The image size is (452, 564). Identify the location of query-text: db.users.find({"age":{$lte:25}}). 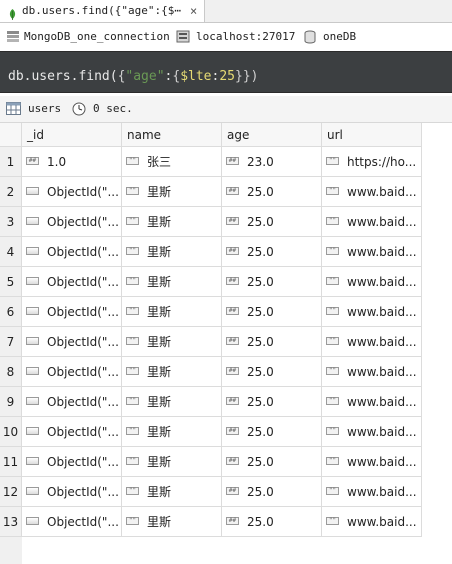
(133, 76).